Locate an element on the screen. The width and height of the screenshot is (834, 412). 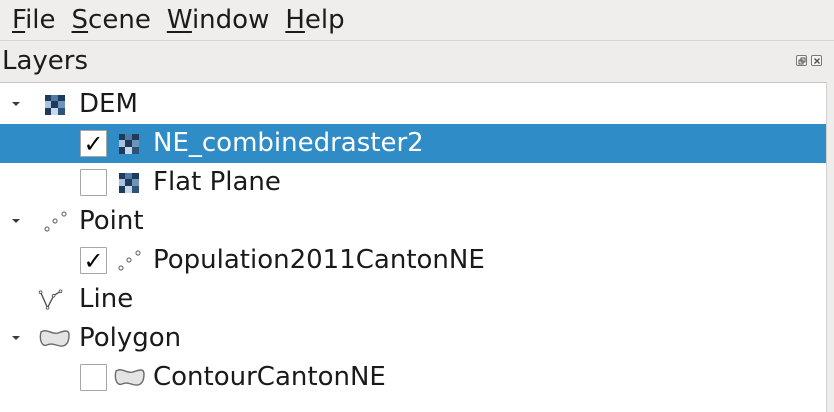
line-icon is located at coordinates (50, 299).